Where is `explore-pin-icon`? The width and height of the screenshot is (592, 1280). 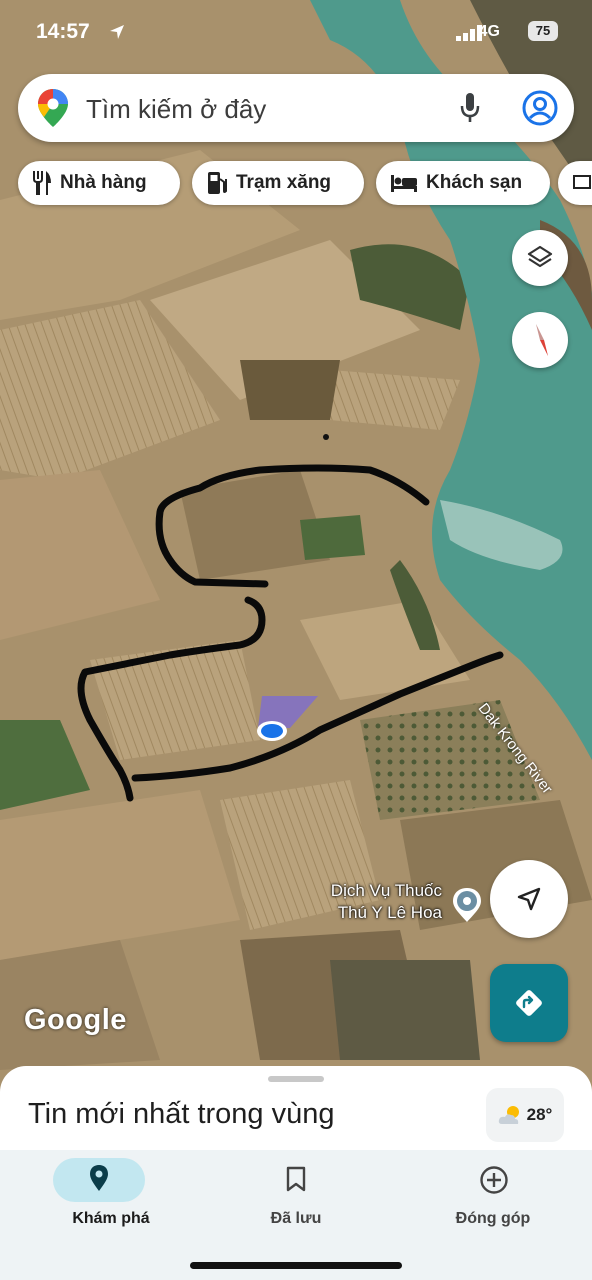
explore-pin-icon is located at coordinates (99, 1178).